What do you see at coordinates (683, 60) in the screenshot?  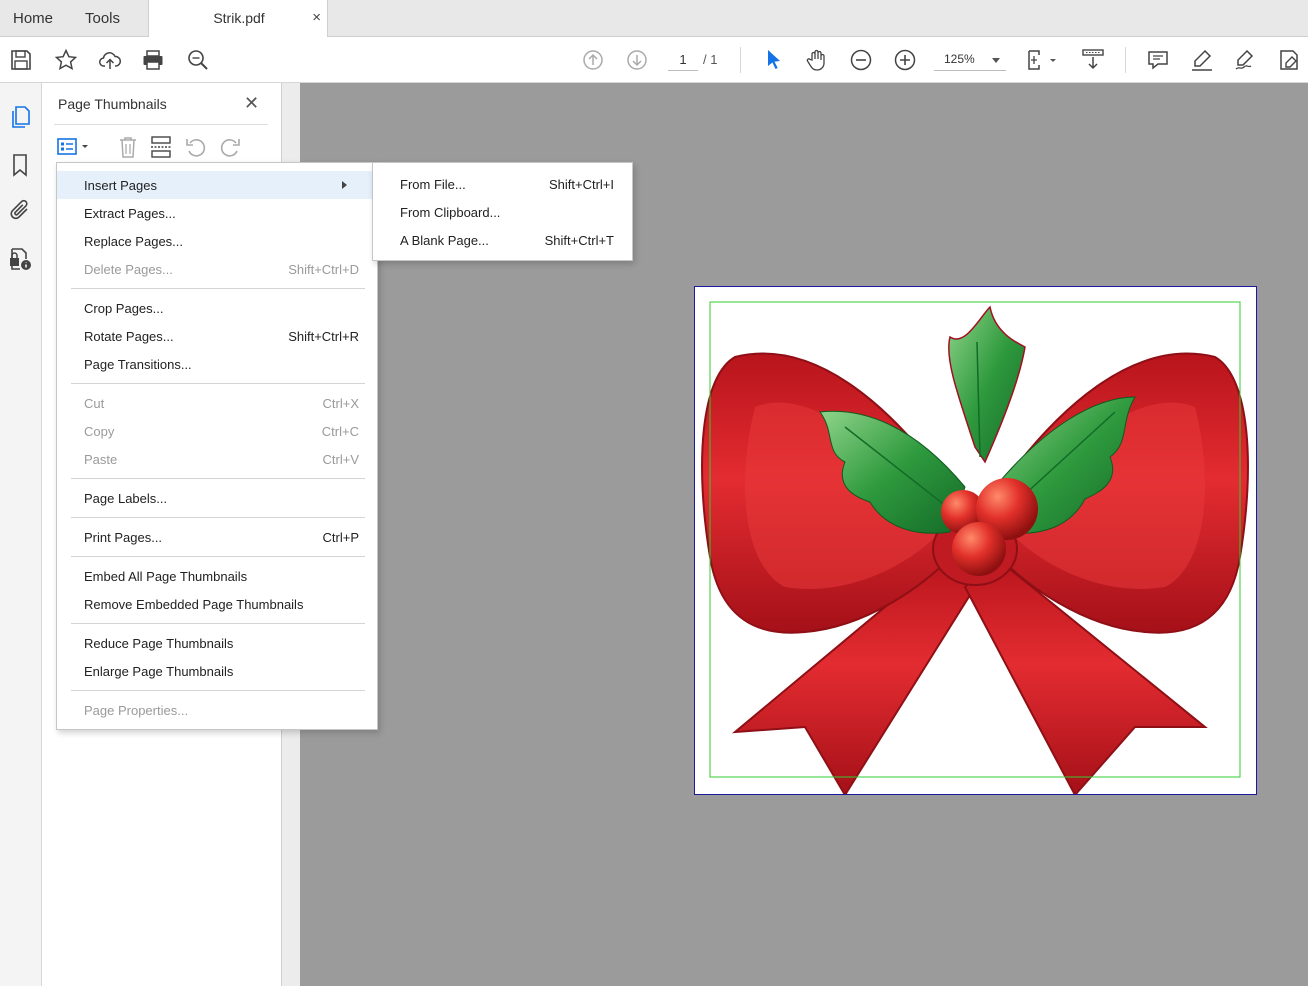 I see `page-number-input` at bounding box center [683, 60].